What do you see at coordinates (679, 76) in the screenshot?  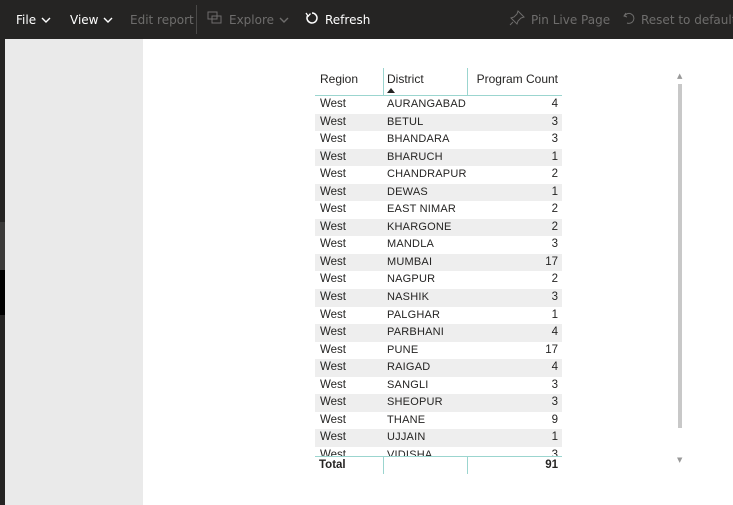 I see `scroll-up-arrow-icon: ▲` at bounding box center [679, 76].